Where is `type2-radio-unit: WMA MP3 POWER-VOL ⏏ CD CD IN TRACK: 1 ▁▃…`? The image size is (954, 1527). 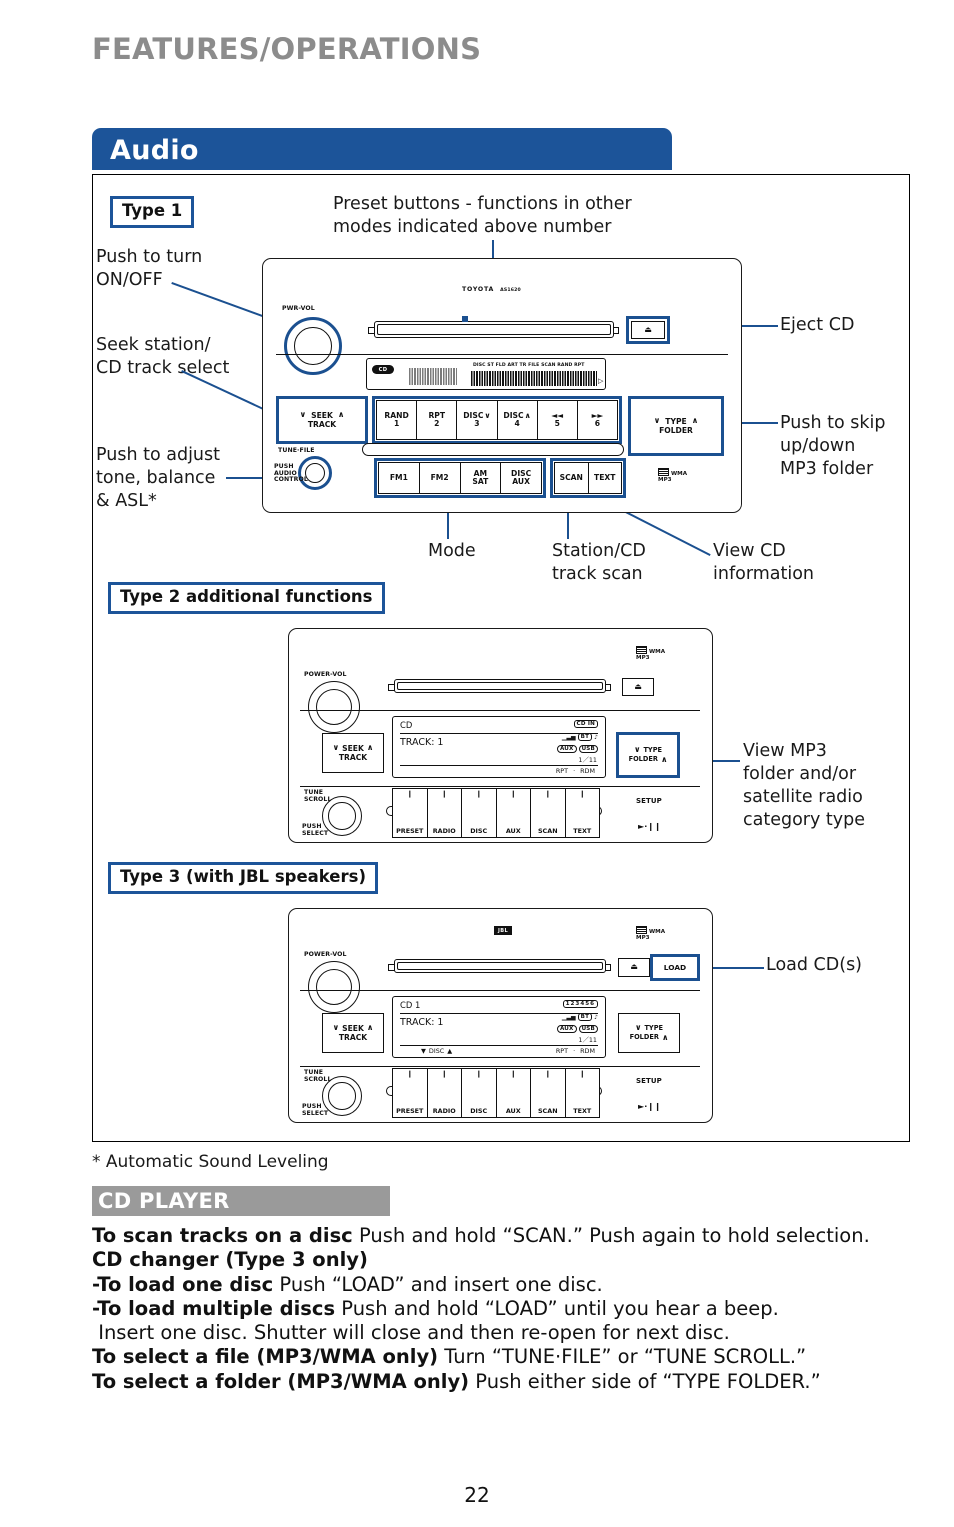 type2-radio-unit: WMA MP3 POWER-VOL ⏏ CD CD IN TRACK: 1 ▁▃… is located at coordinates (500, 735).